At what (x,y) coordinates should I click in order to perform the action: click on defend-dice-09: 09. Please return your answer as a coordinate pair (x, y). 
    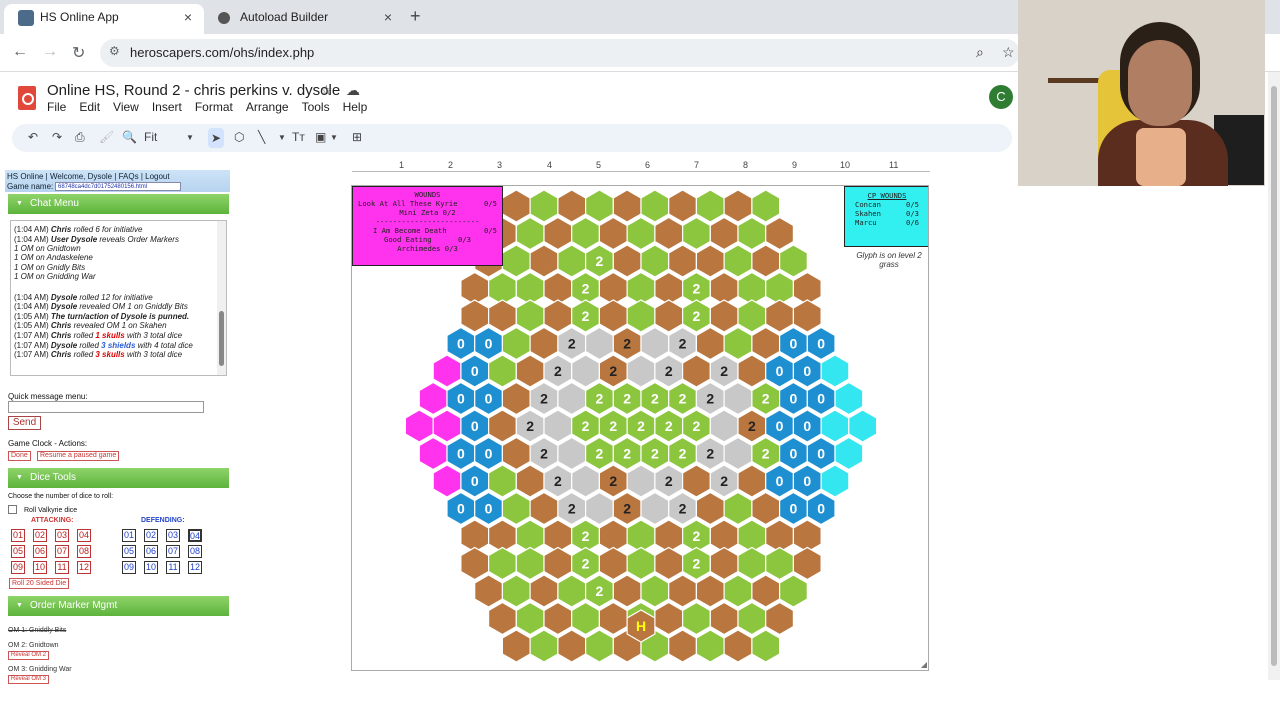
    Looking at the image, I should click on (129, 567).